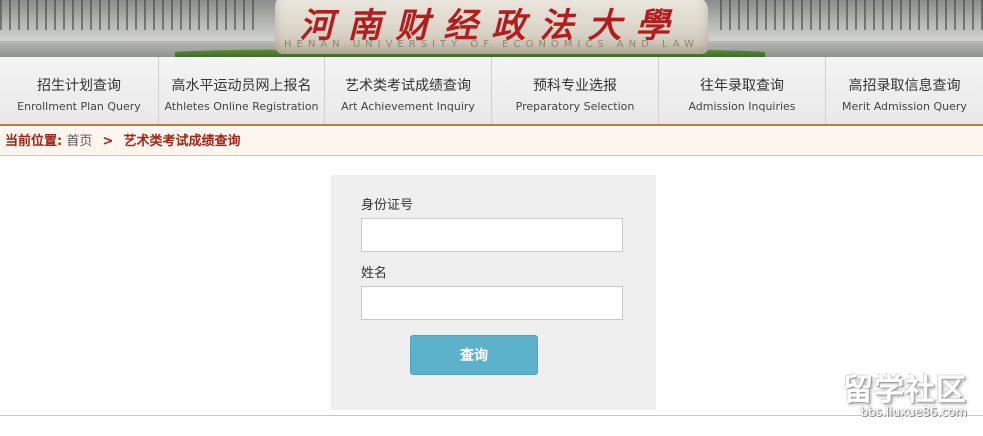  What do you see at coordinates (408, 106) in the screenshot?
I see `nav-label-en: Art Achievement Inquiry` at bounding box center [408, 106].